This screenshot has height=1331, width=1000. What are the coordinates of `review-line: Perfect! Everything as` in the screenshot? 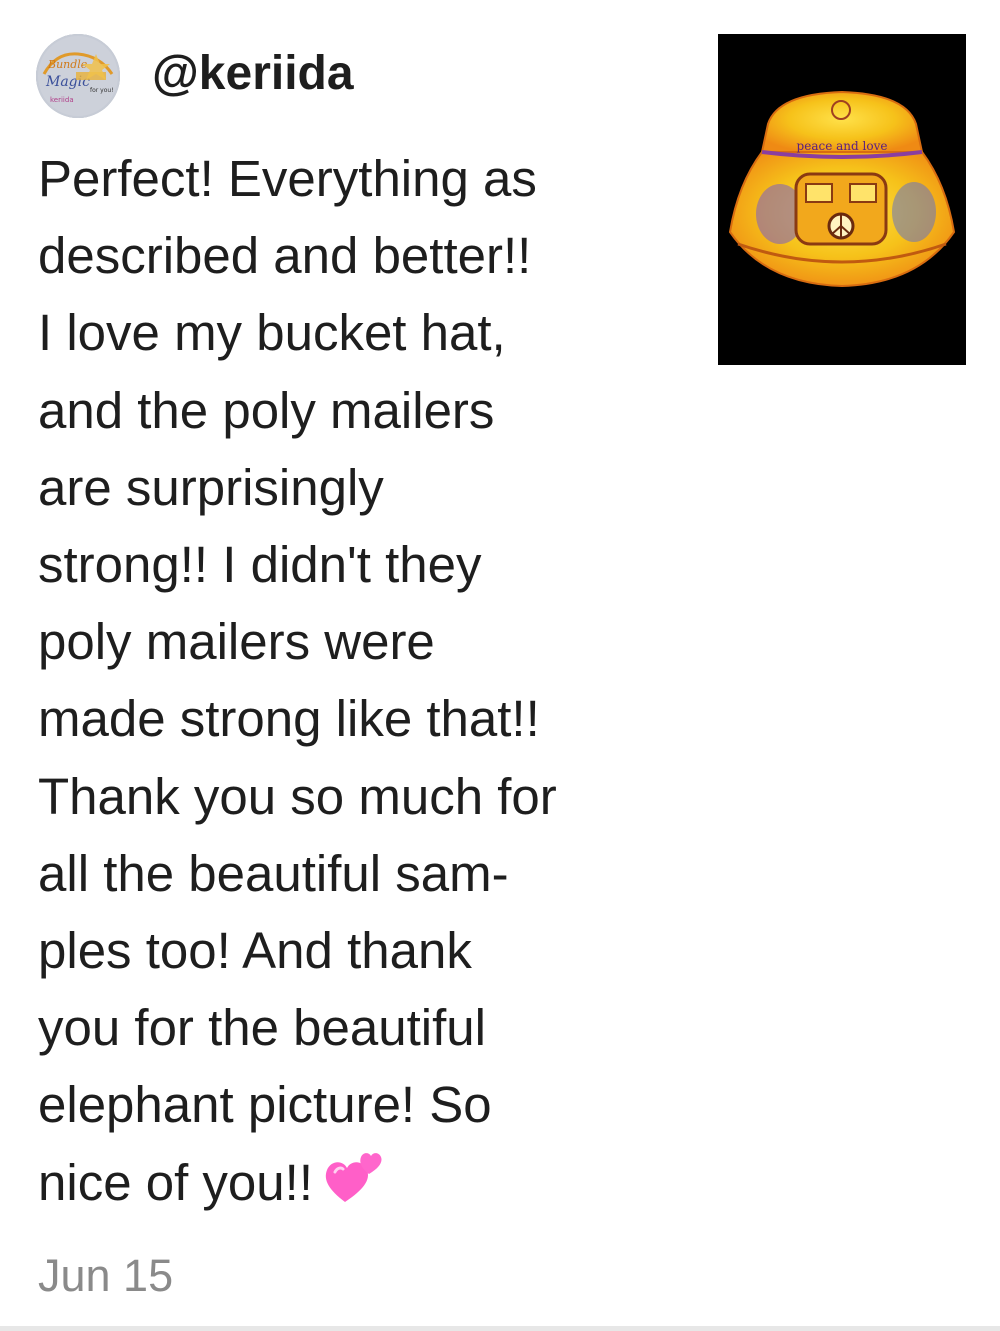 It's located at (287, 178).